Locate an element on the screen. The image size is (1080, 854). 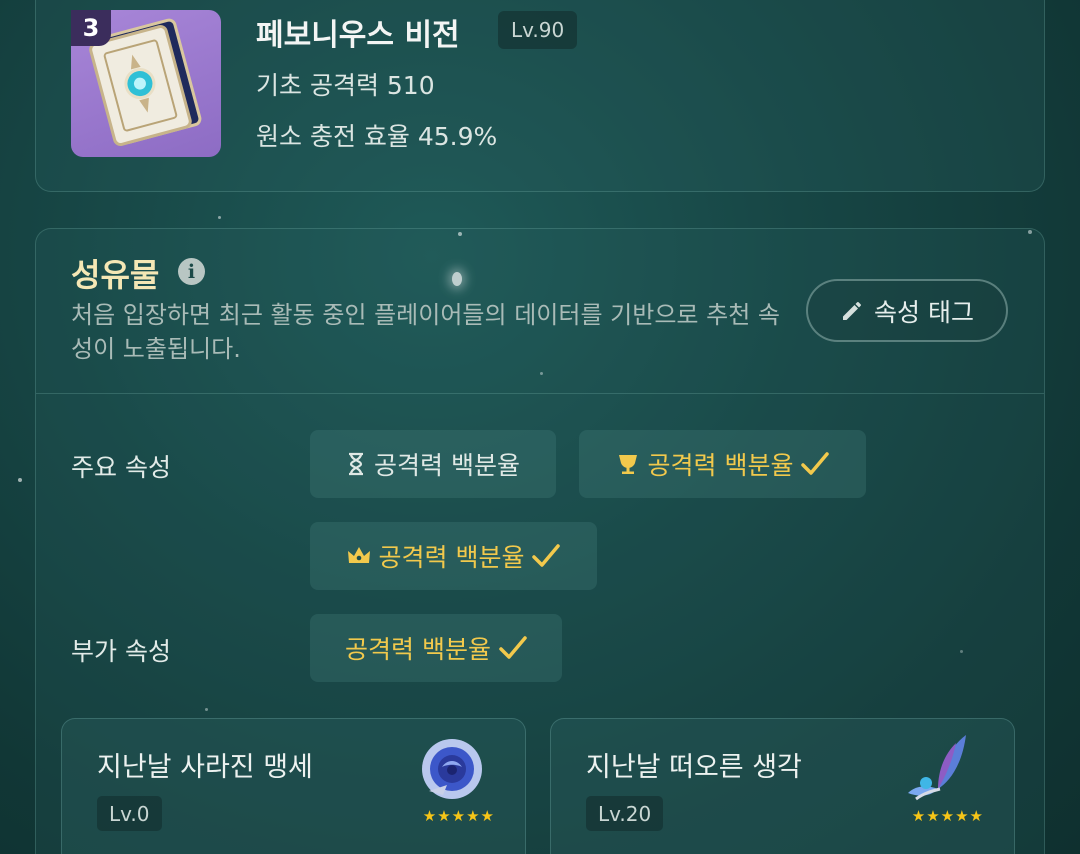
info-icon: i is located at coordinates (191, 271).